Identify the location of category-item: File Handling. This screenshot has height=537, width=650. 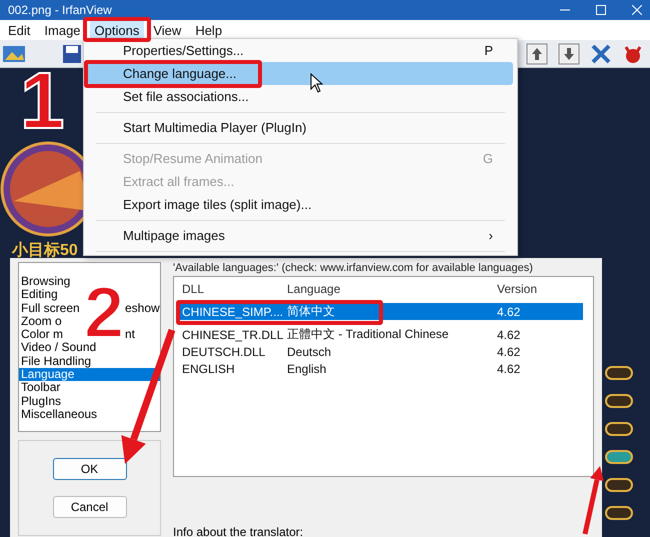
(72, 361).